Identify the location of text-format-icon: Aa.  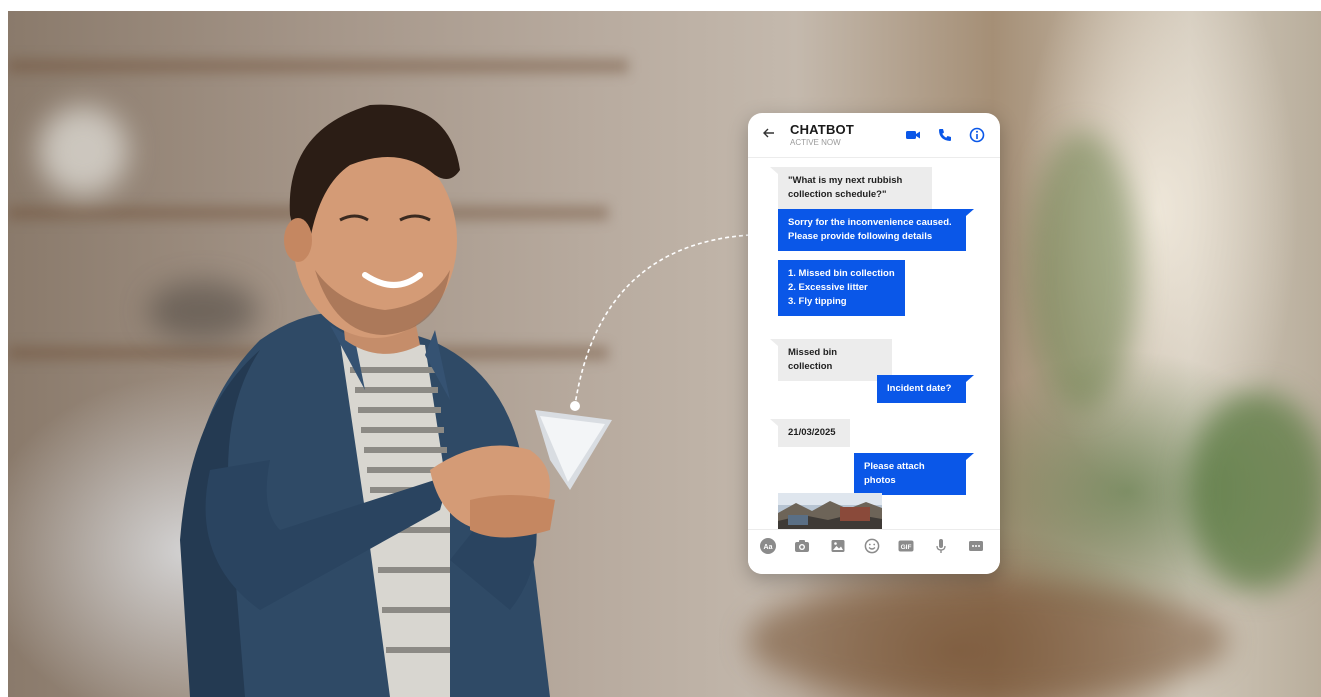
(768, 546).